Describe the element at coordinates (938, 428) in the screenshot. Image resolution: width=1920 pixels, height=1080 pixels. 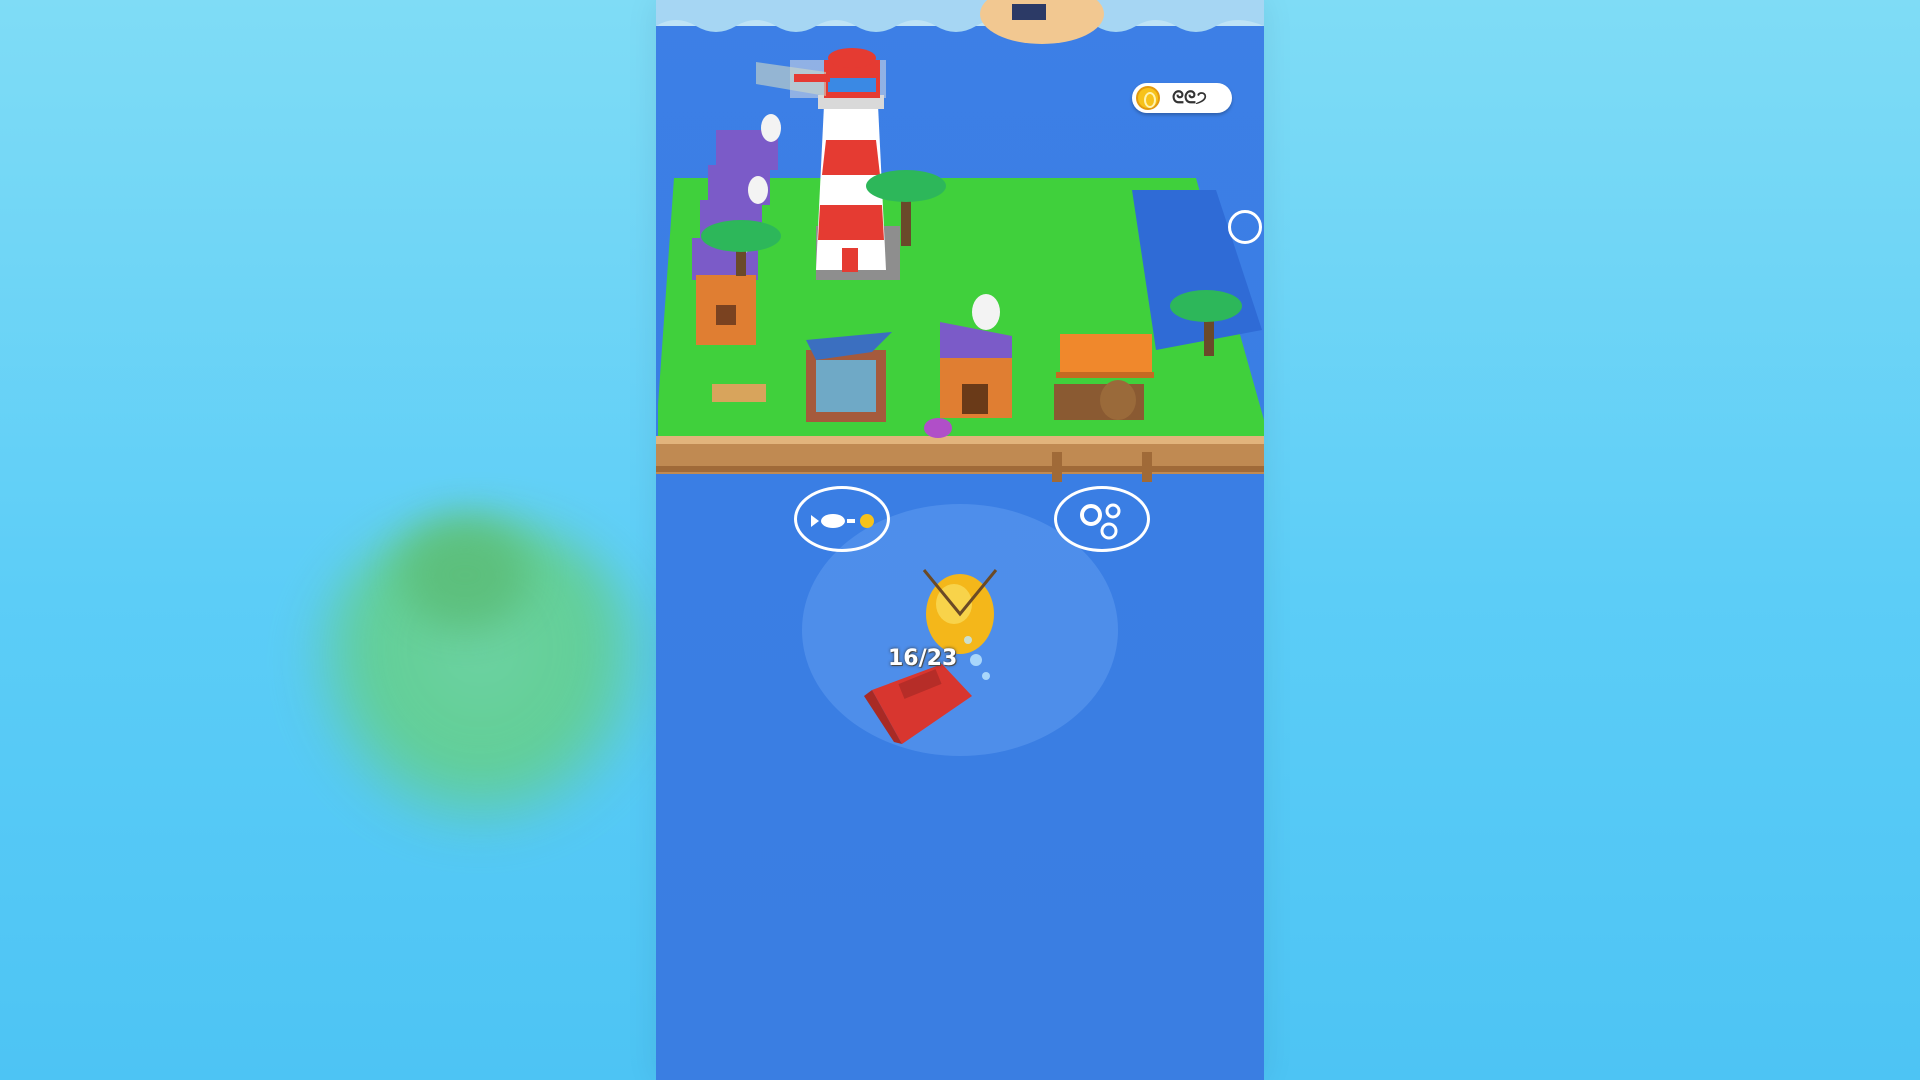
I see `crab` at that location.